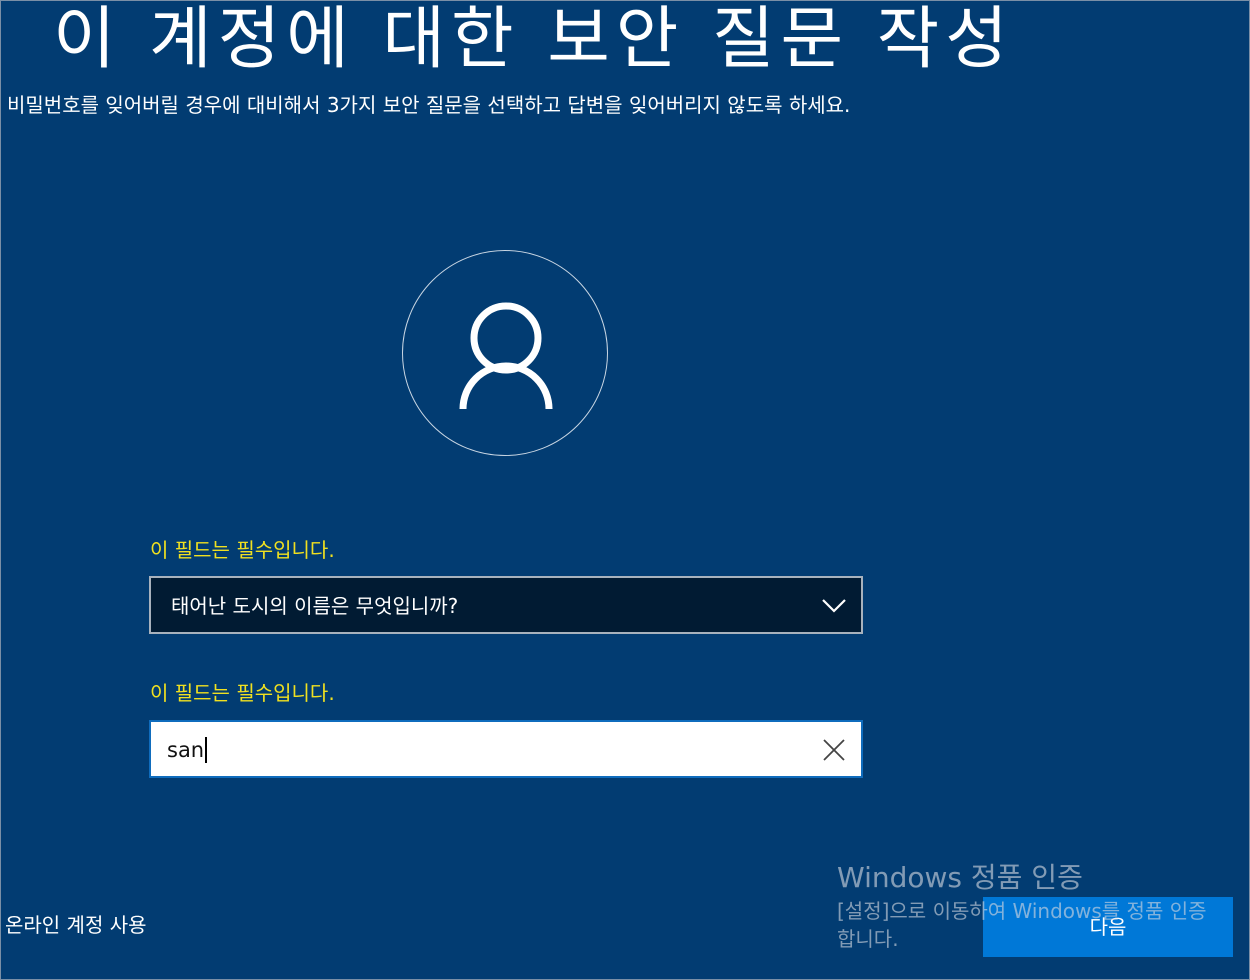 The width and height of the screenshot is (1250, 980). I want to click on close-icon, so click(834, 750).